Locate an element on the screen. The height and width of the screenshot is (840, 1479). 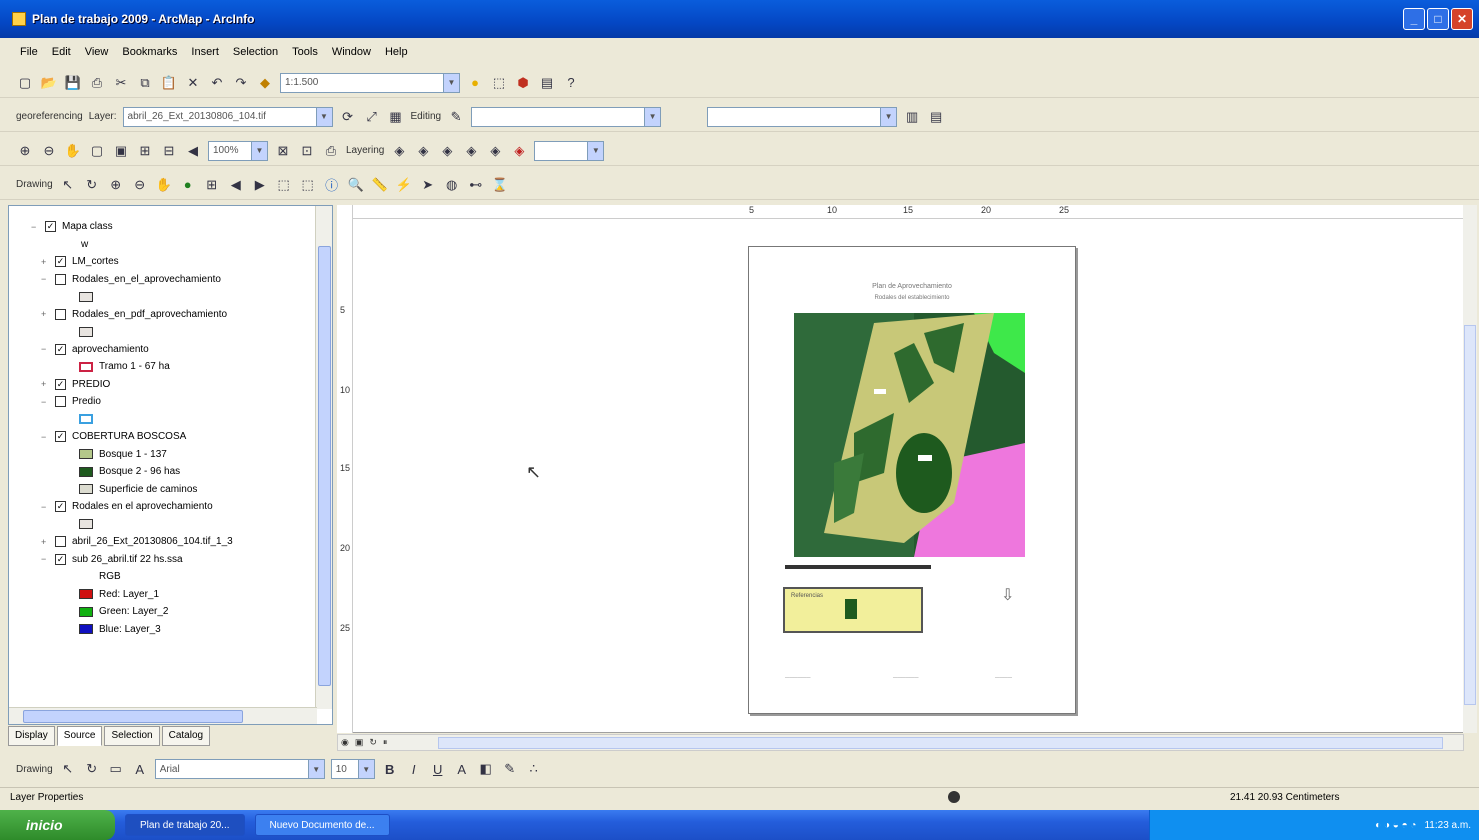
tab-display: Display is located at coordinates (31, 736).